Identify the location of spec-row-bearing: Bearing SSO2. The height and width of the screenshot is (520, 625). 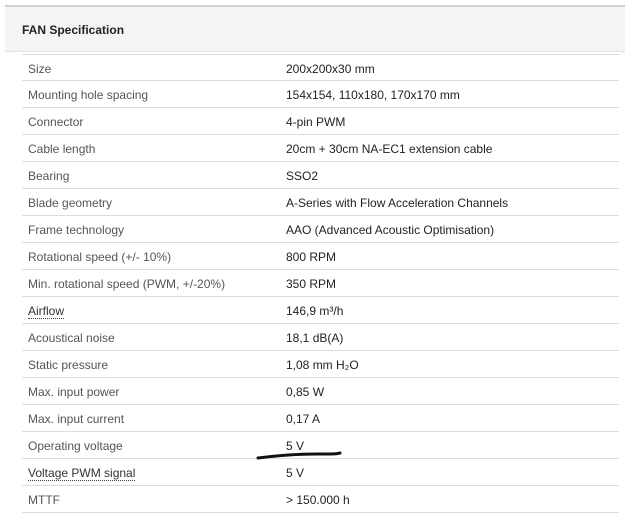
(320, 175).